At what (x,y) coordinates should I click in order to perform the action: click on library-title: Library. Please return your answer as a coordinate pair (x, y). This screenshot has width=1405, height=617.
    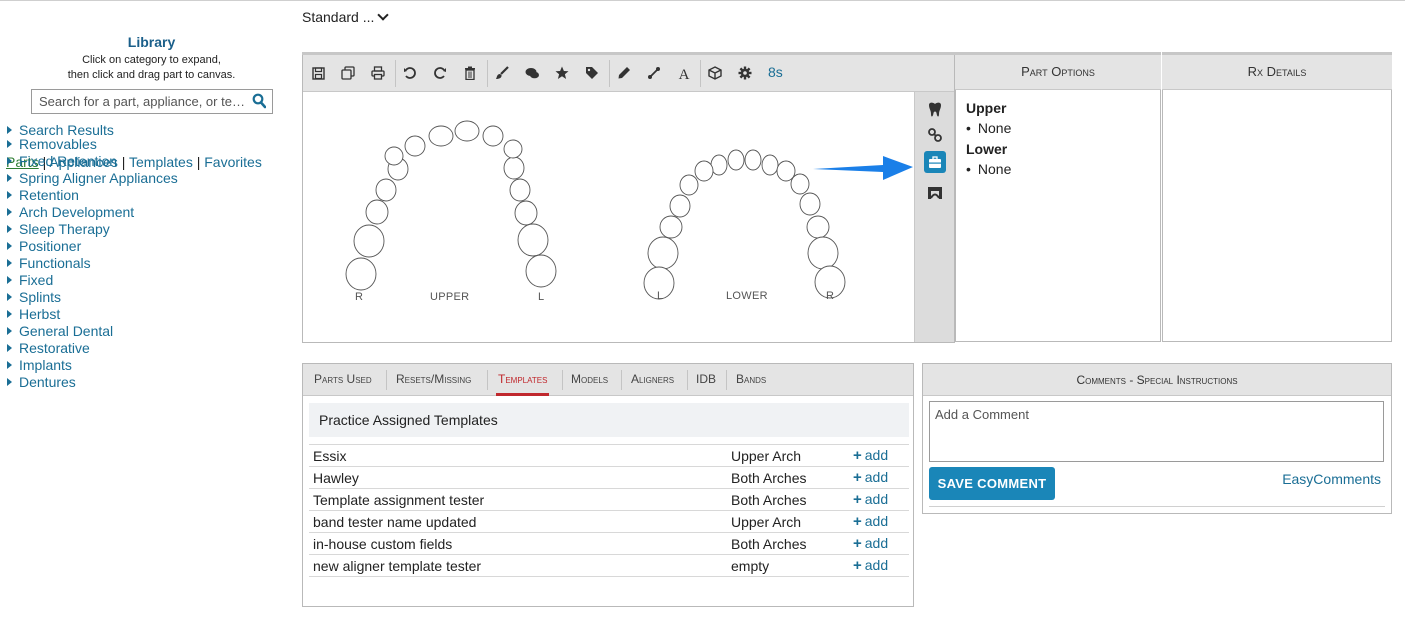
    Looking at the image, I should click on (151, 42).